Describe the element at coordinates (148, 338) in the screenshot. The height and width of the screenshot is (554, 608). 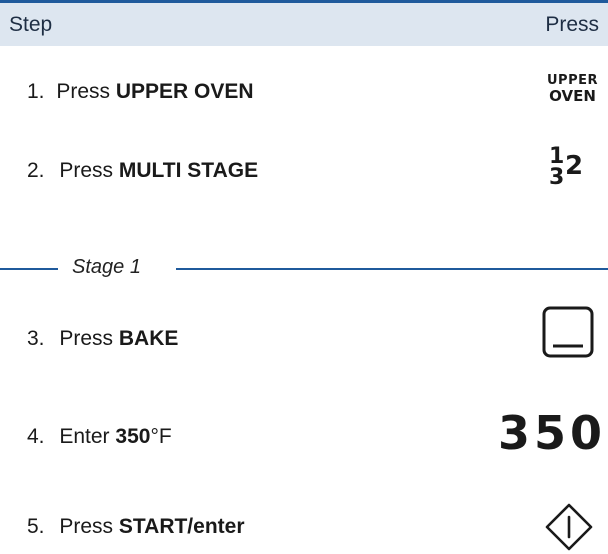
I see `step-key-name: BAKE` at that location.